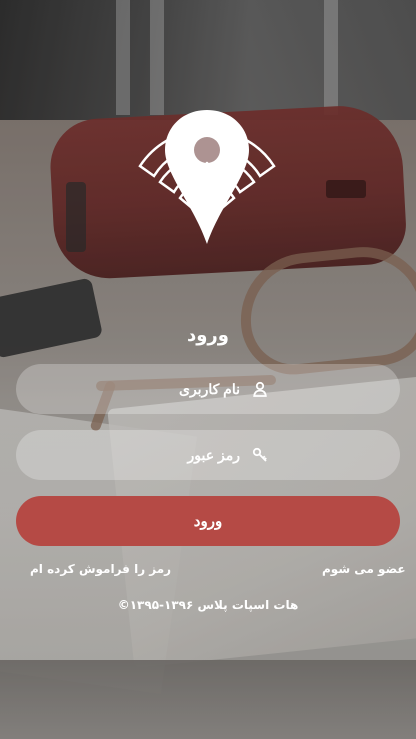 This screenshot has width=416, height=739. What do you see at coordinates (208, 521) in the screenshot?
I see `login-button: ورود` at bounding box center [208, 521].